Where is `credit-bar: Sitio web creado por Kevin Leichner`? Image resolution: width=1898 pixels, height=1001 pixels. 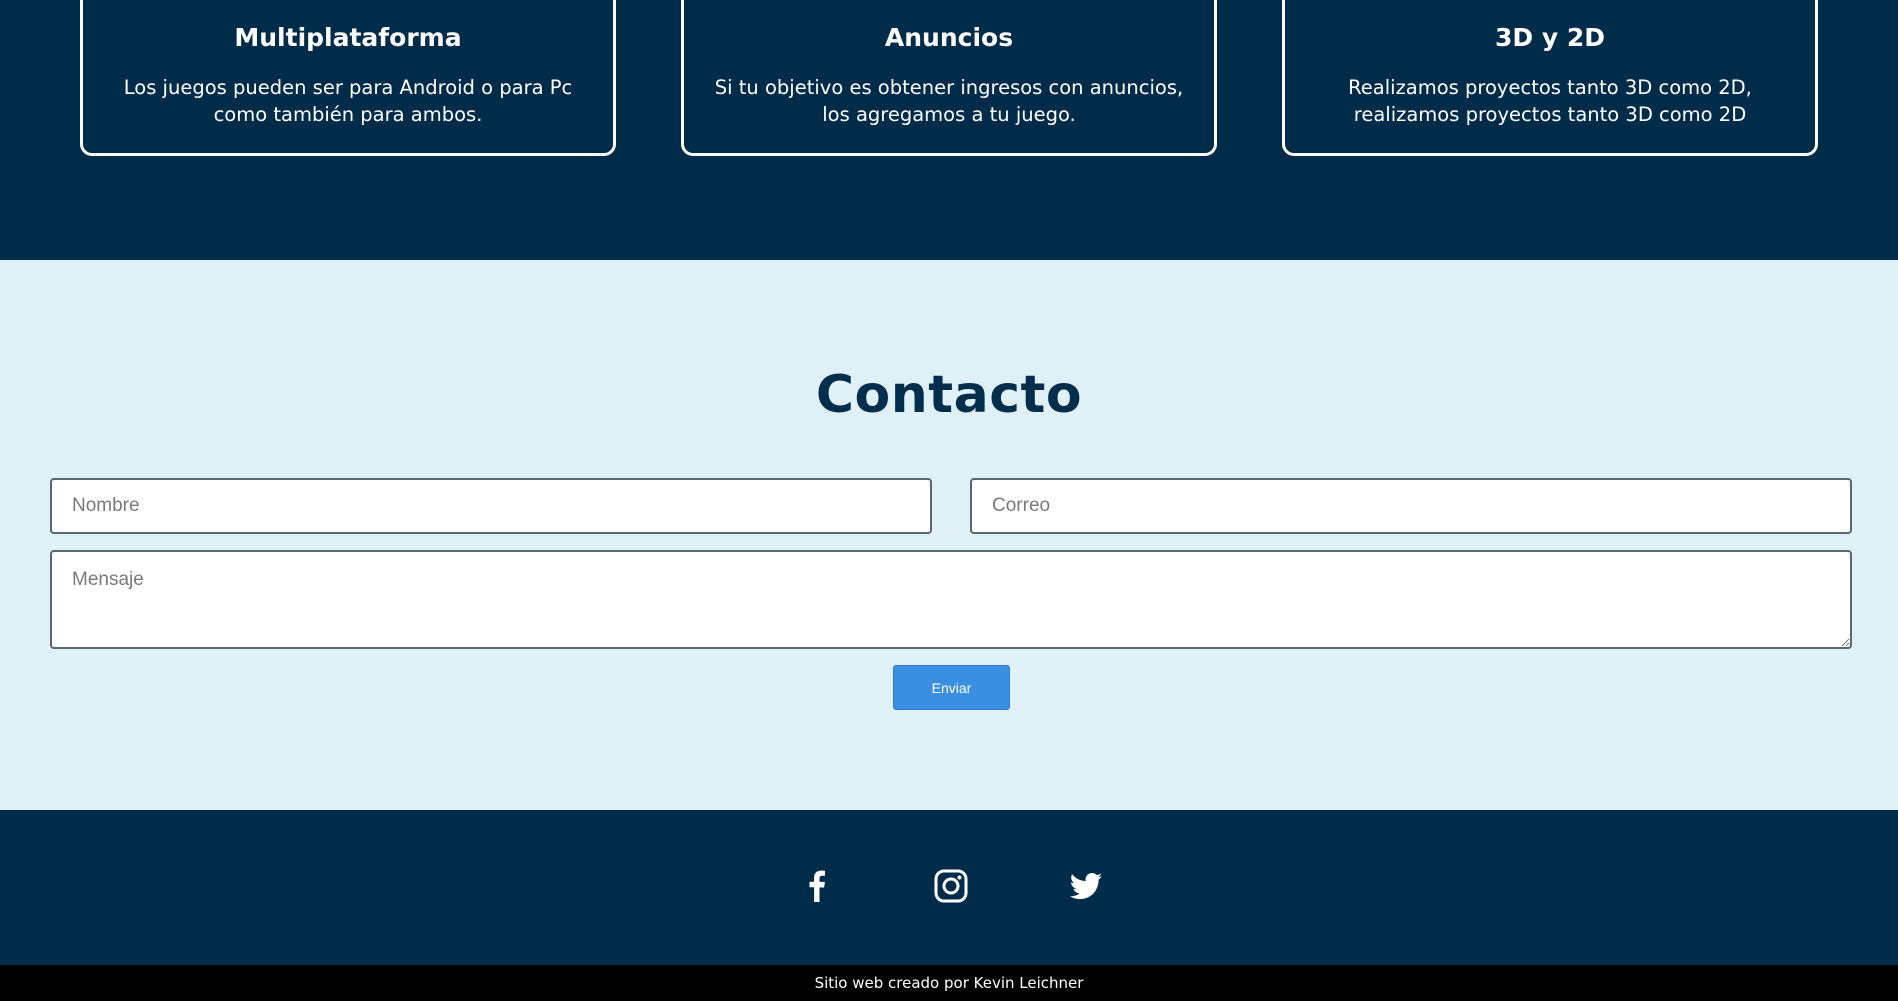 credit-bar: Sitio web creado por Kevin Leichner is located at coordinates (949, 983).